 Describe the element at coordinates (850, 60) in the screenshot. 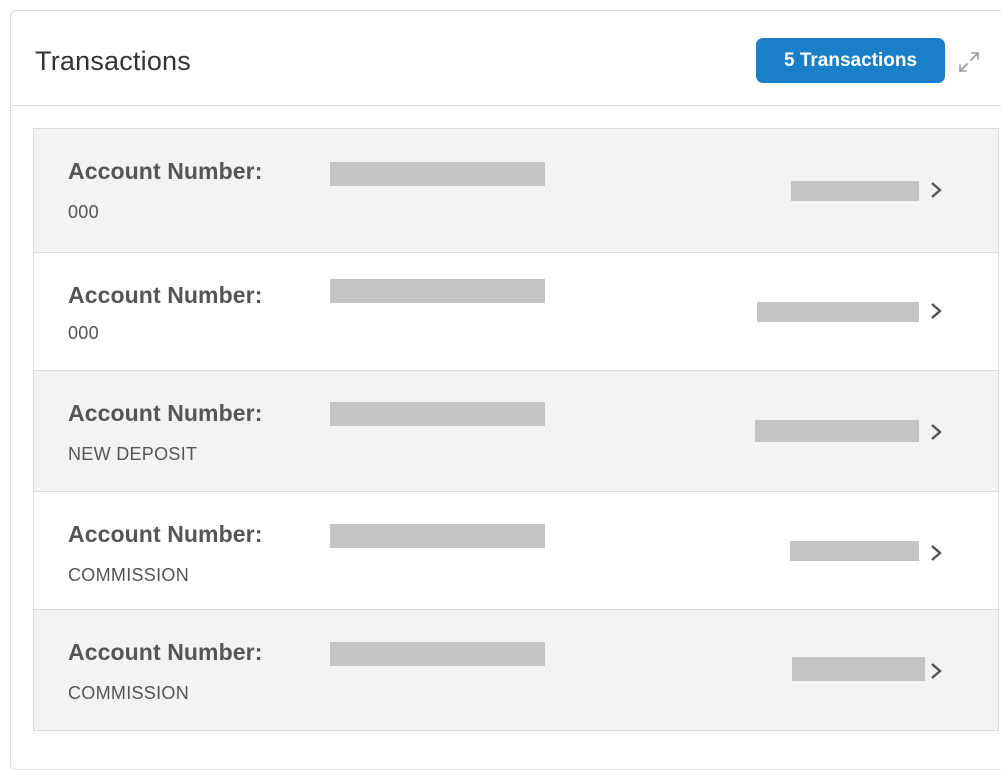

I see `transactions-count-badge: 5 Transactions` at that location.